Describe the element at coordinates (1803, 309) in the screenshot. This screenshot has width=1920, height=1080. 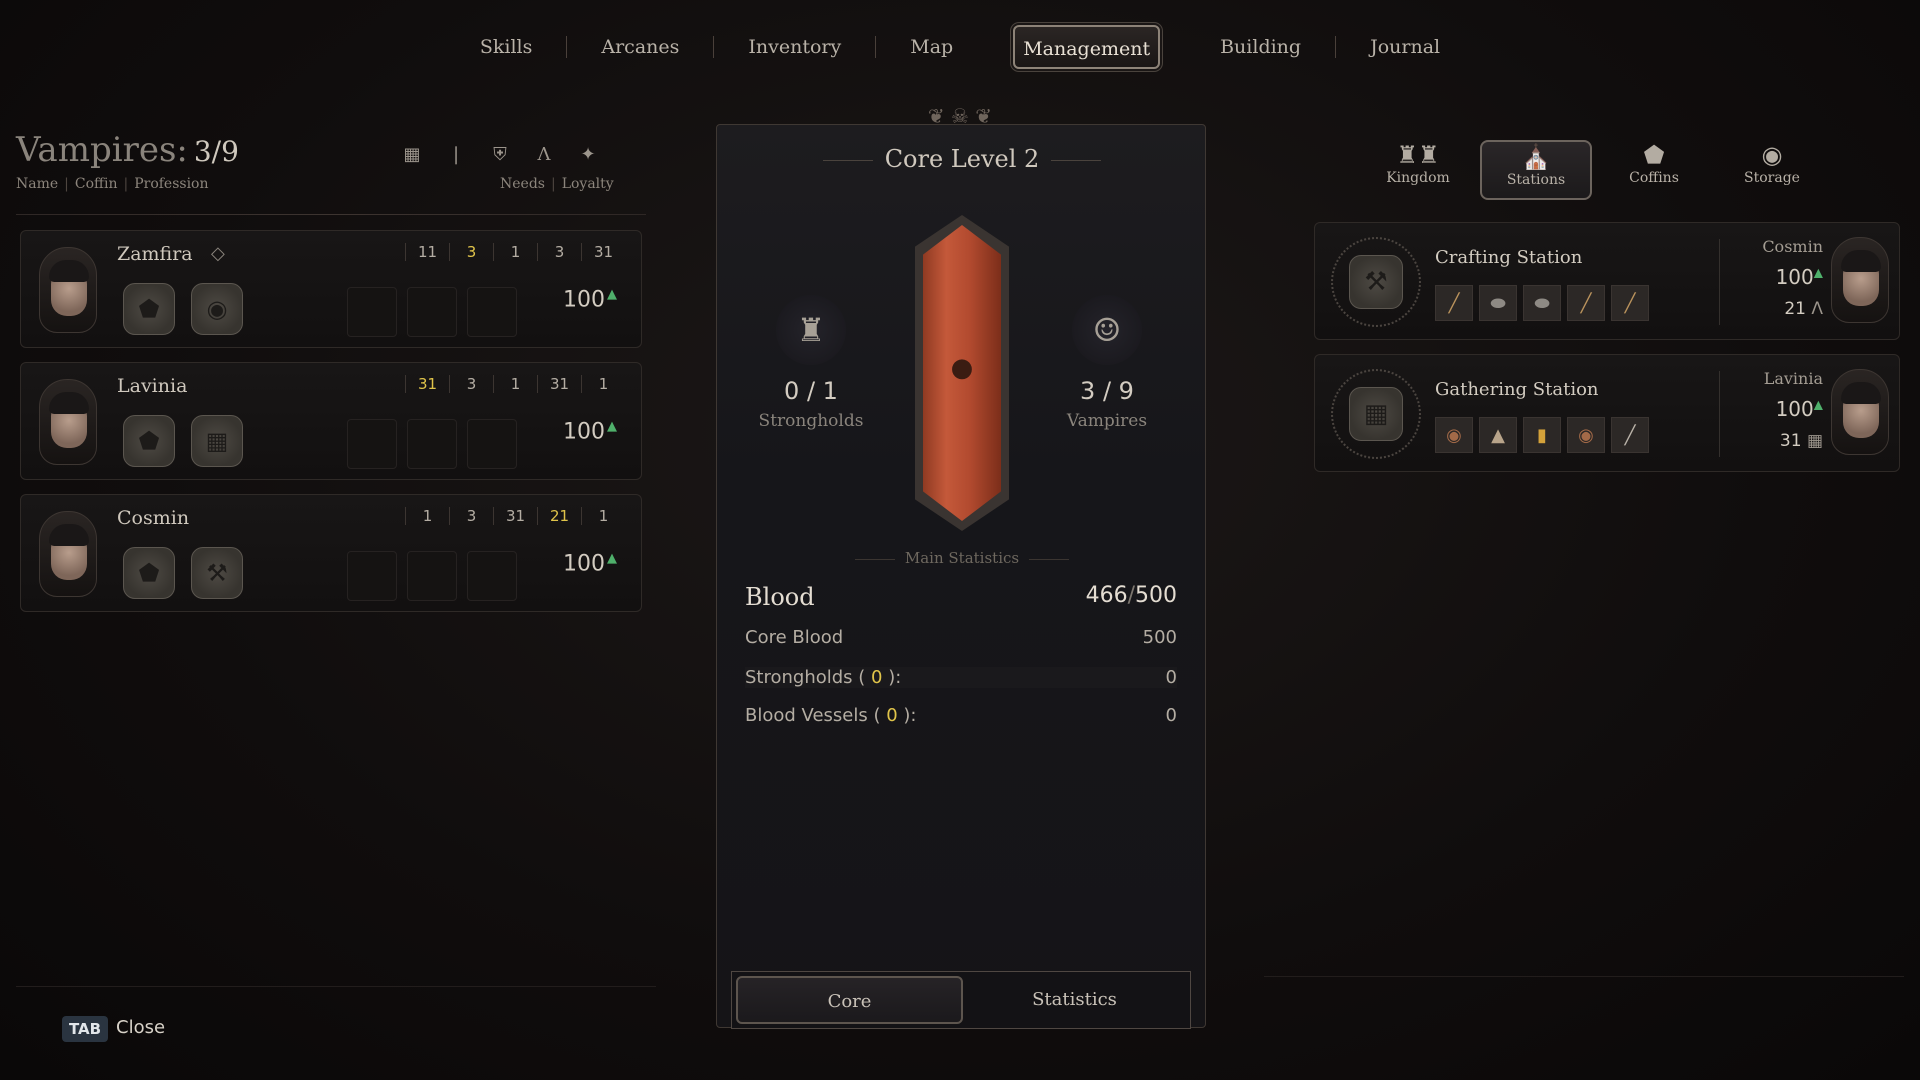
I see `assignee-skill: 21 Λ` at that location.